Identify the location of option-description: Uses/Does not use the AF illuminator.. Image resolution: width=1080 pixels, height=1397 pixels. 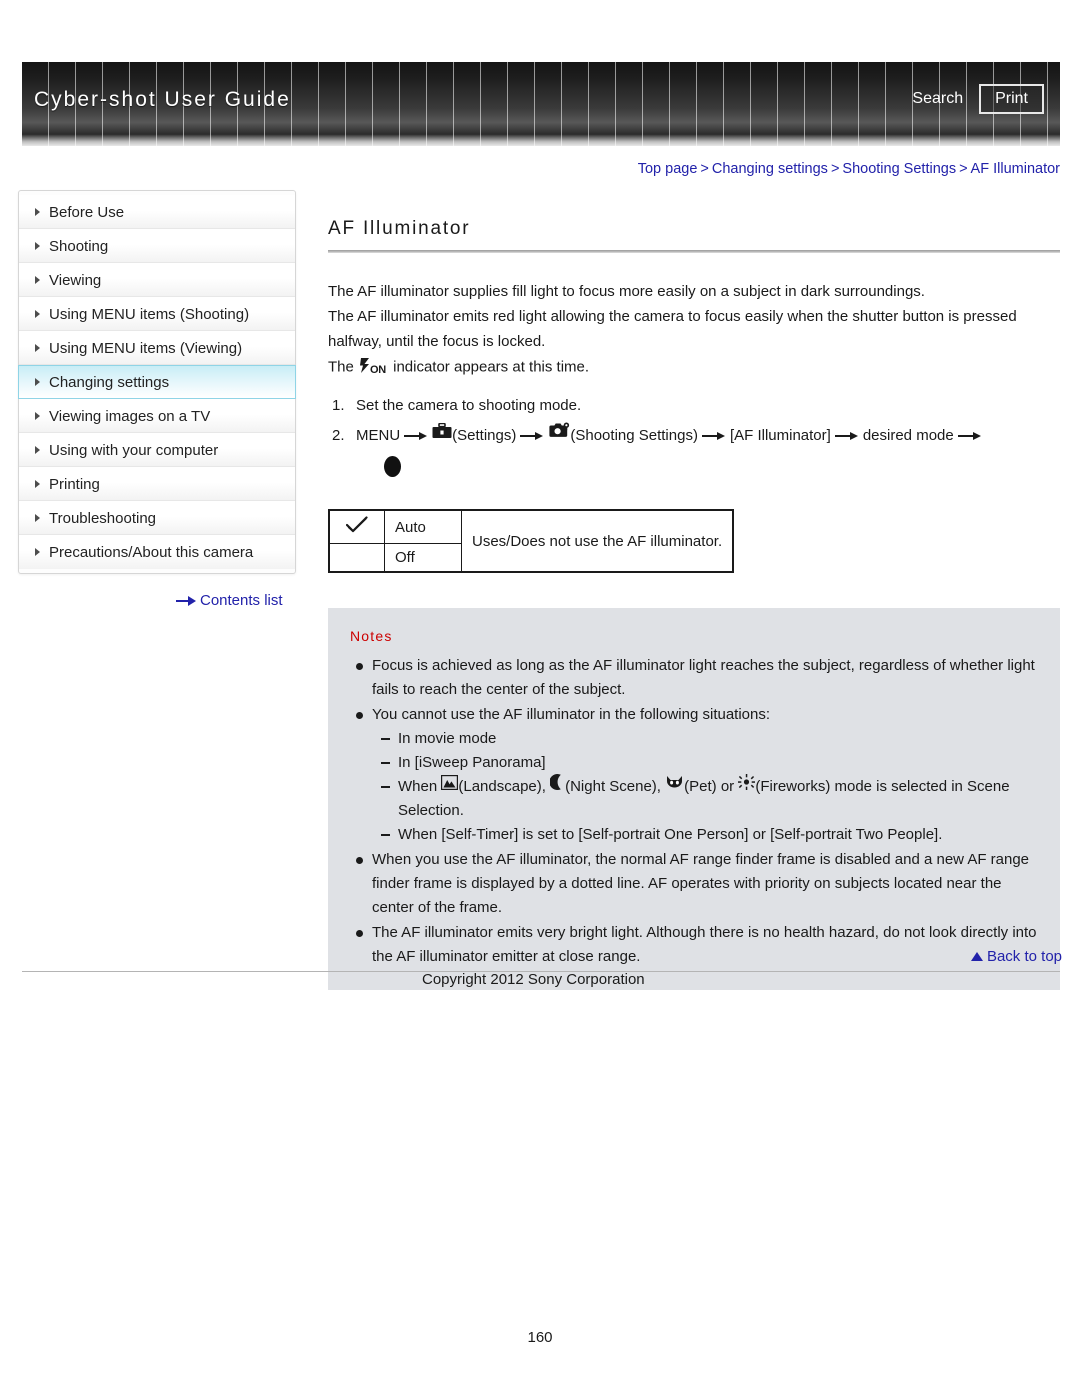
(597, 541).